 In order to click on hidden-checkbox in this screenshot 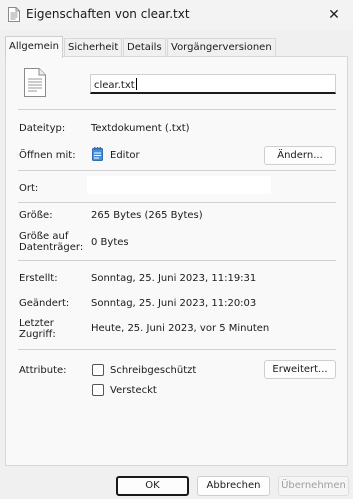, I will do `click(98, 390)`.